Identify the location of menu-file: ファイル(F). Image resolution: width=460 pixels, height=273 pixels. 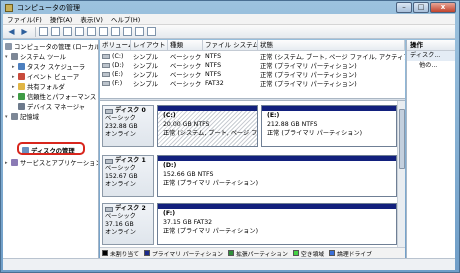
(24, 19).